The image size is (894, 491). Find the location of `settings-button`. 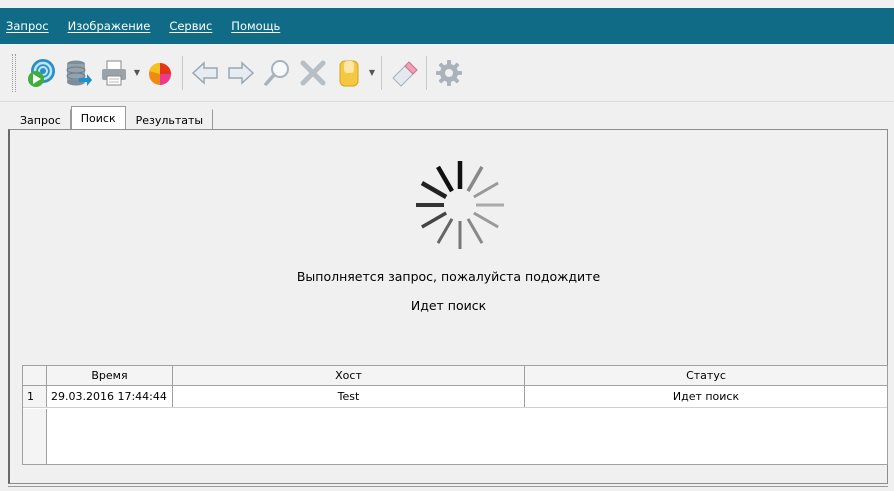

settings-button is located at coordinates (449, 73).